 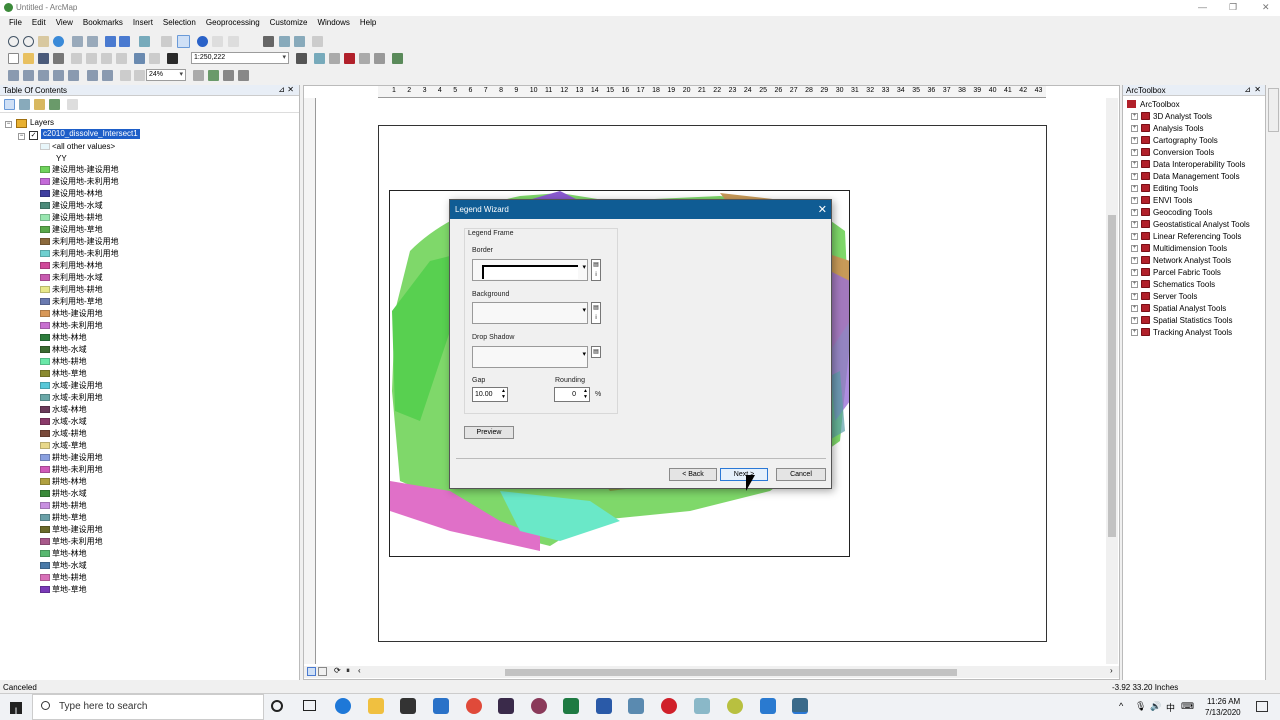 I want to click on scroll-left-icon: ‹, so click(x=359, y=670).